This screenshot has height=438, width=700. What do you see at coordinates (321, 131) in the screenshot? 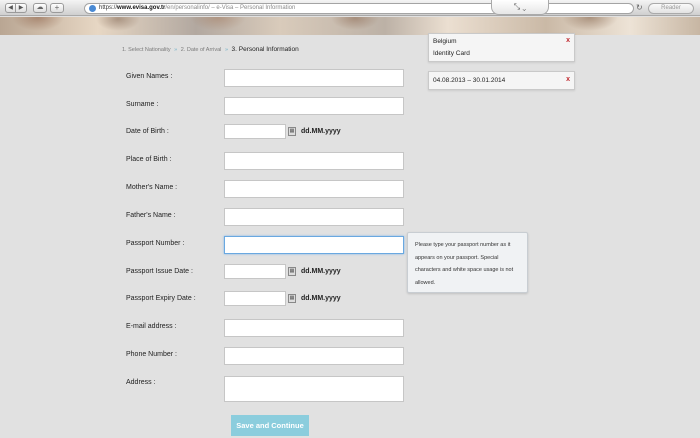
I see `dob-format-hint: dd.MM.yyyy` at bounding box center [321, 131].